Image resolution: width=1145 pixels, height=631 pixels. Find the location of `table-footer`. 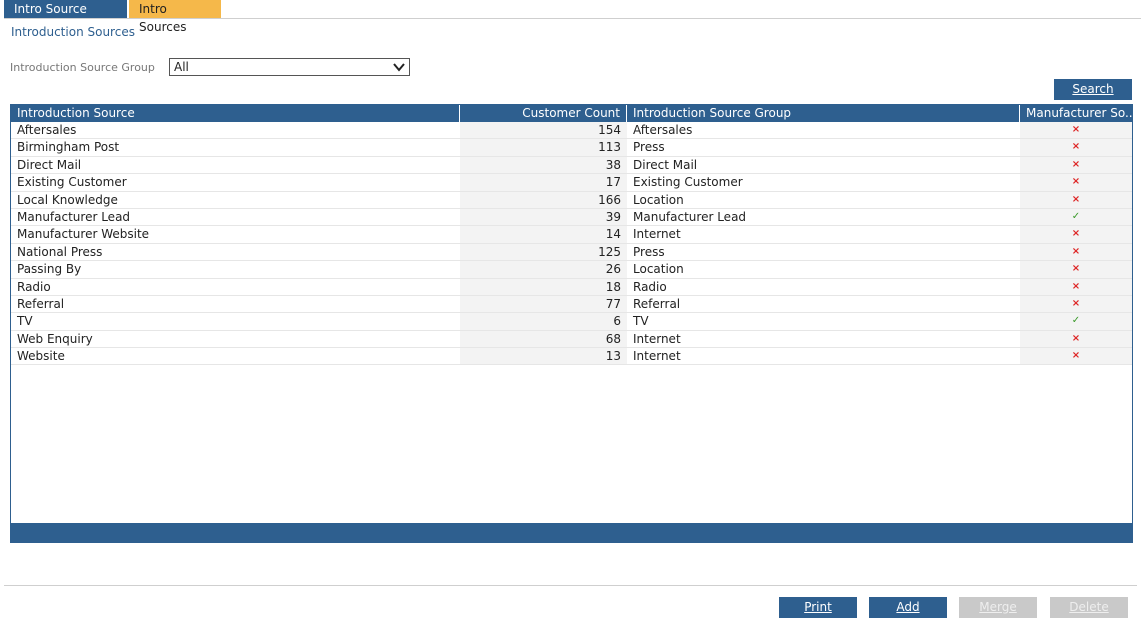

table-footer is located at coordinates (571, 532).